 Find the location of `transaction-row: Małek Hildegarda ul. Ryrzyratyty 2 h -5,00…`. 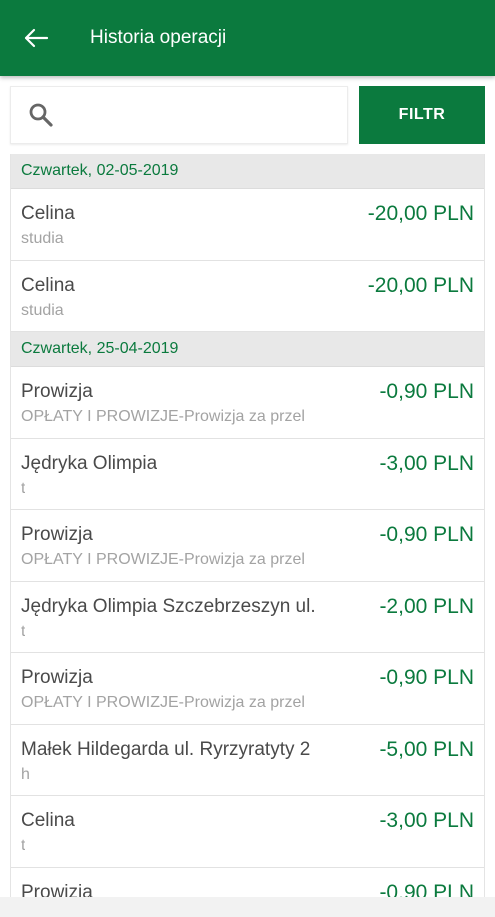

transaction-row: Małek Hildegarda ul. Ryrzyratyty 2 h -5,00… is located at coordinates (247, 760).